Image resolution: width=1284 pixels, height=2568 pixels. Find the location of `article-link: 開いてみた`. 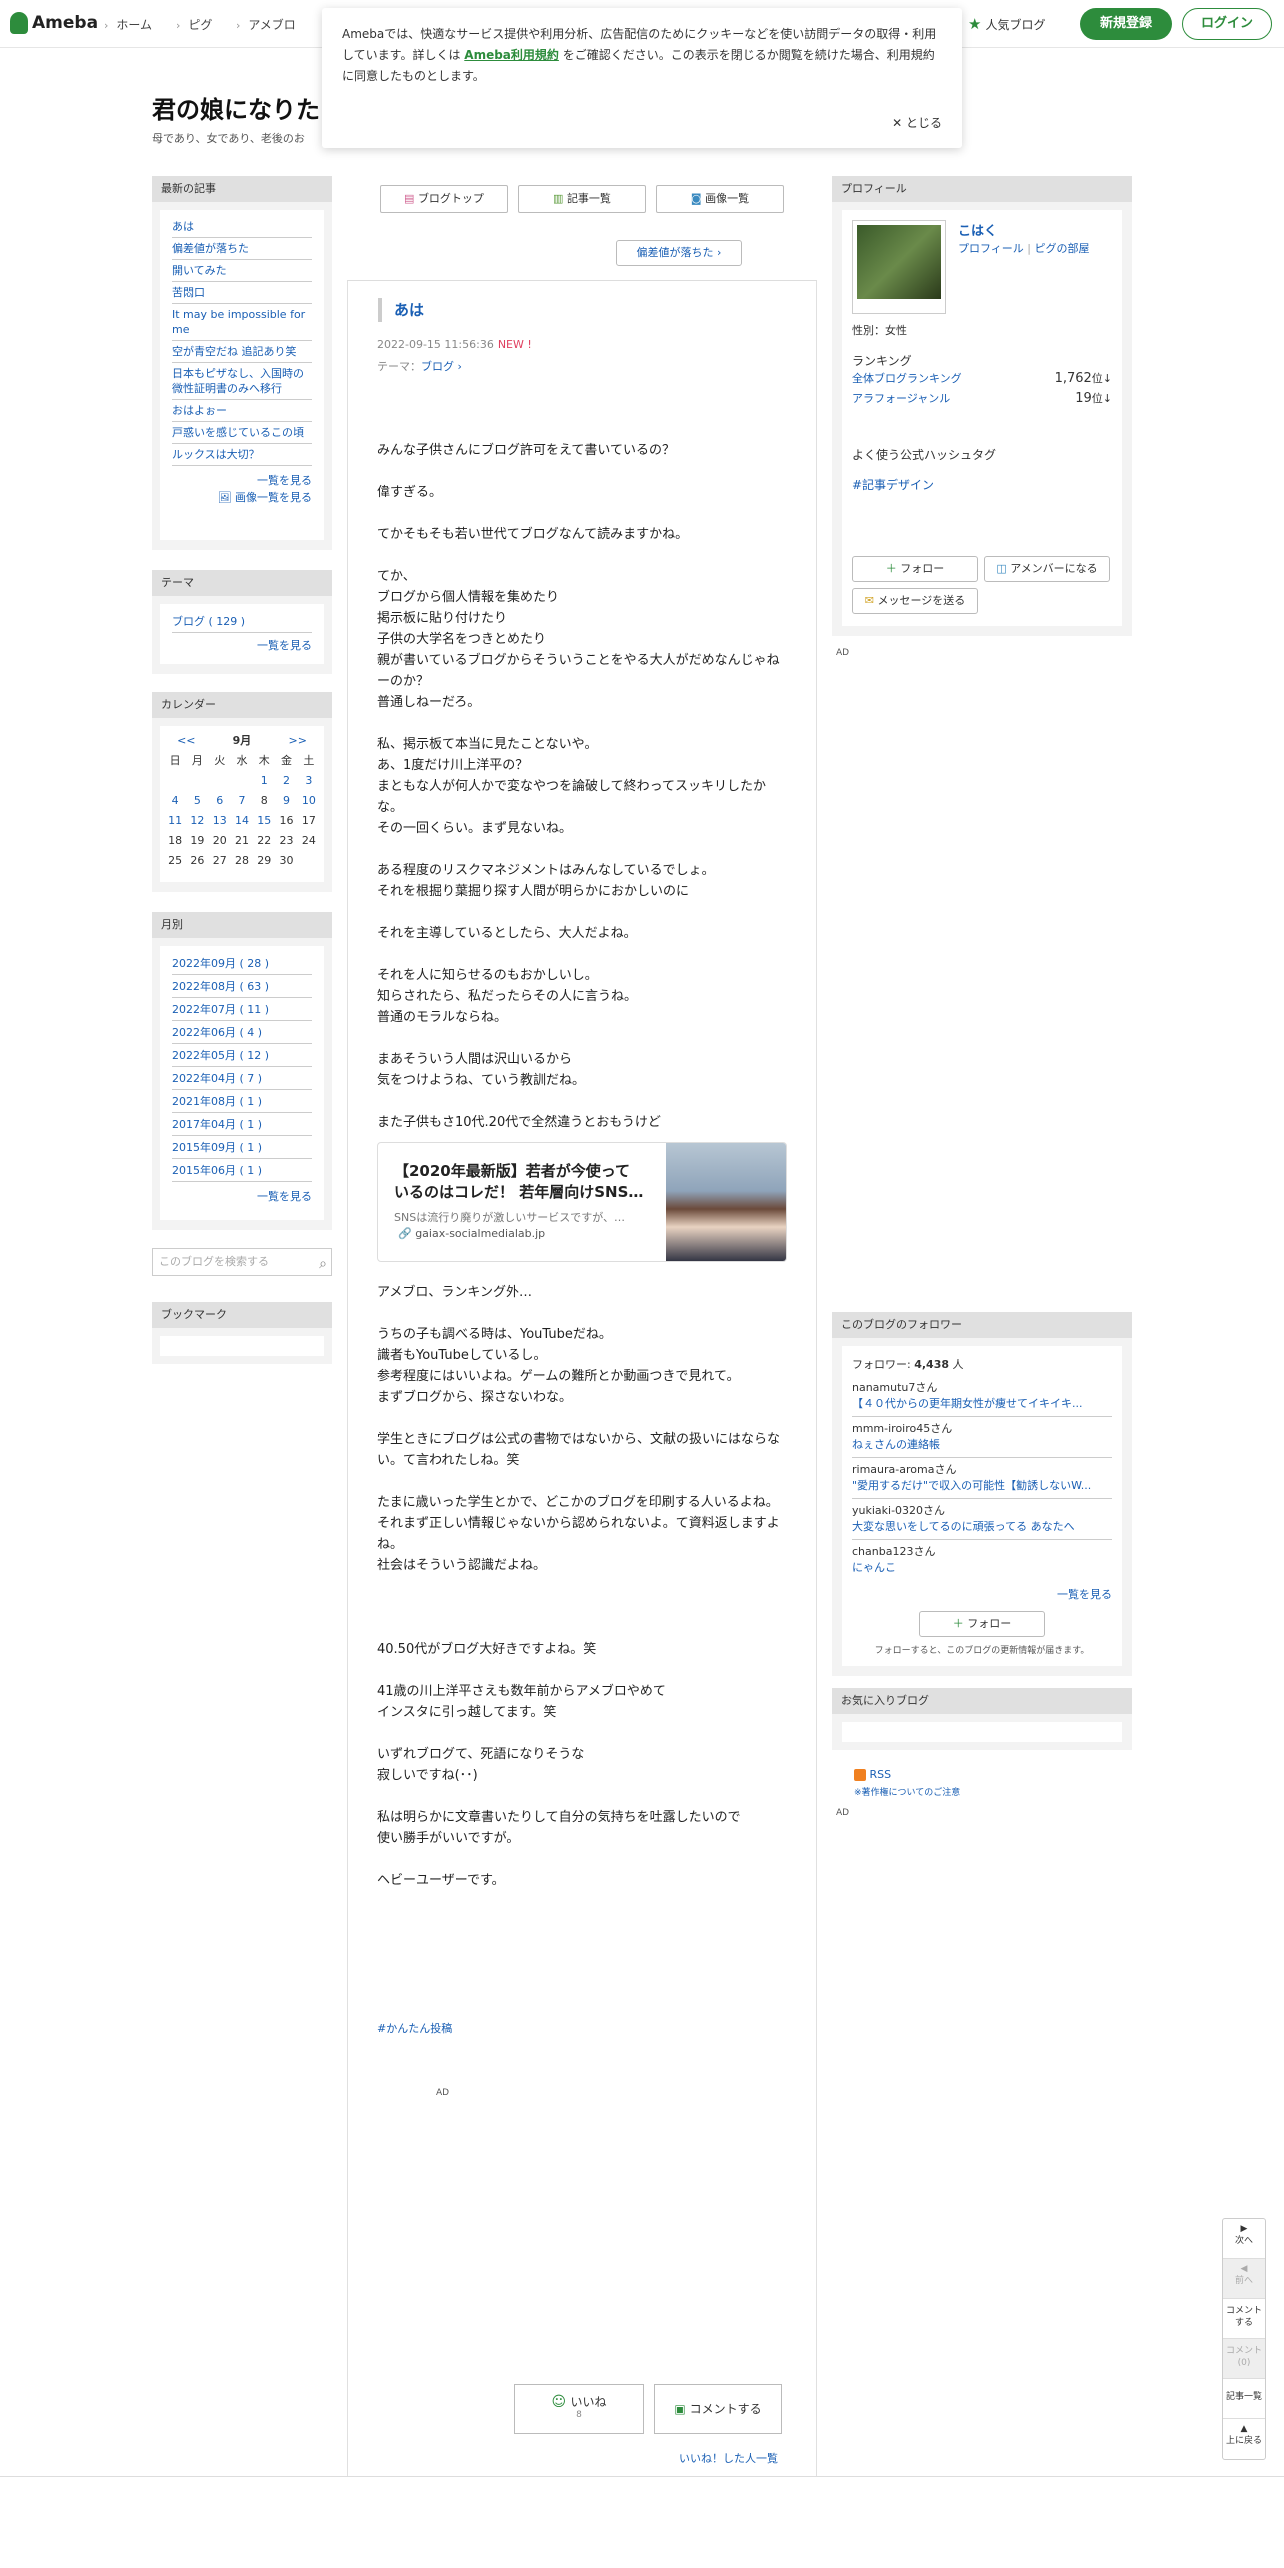

article-link: 開いてみた is located at coordinates (242, 271).